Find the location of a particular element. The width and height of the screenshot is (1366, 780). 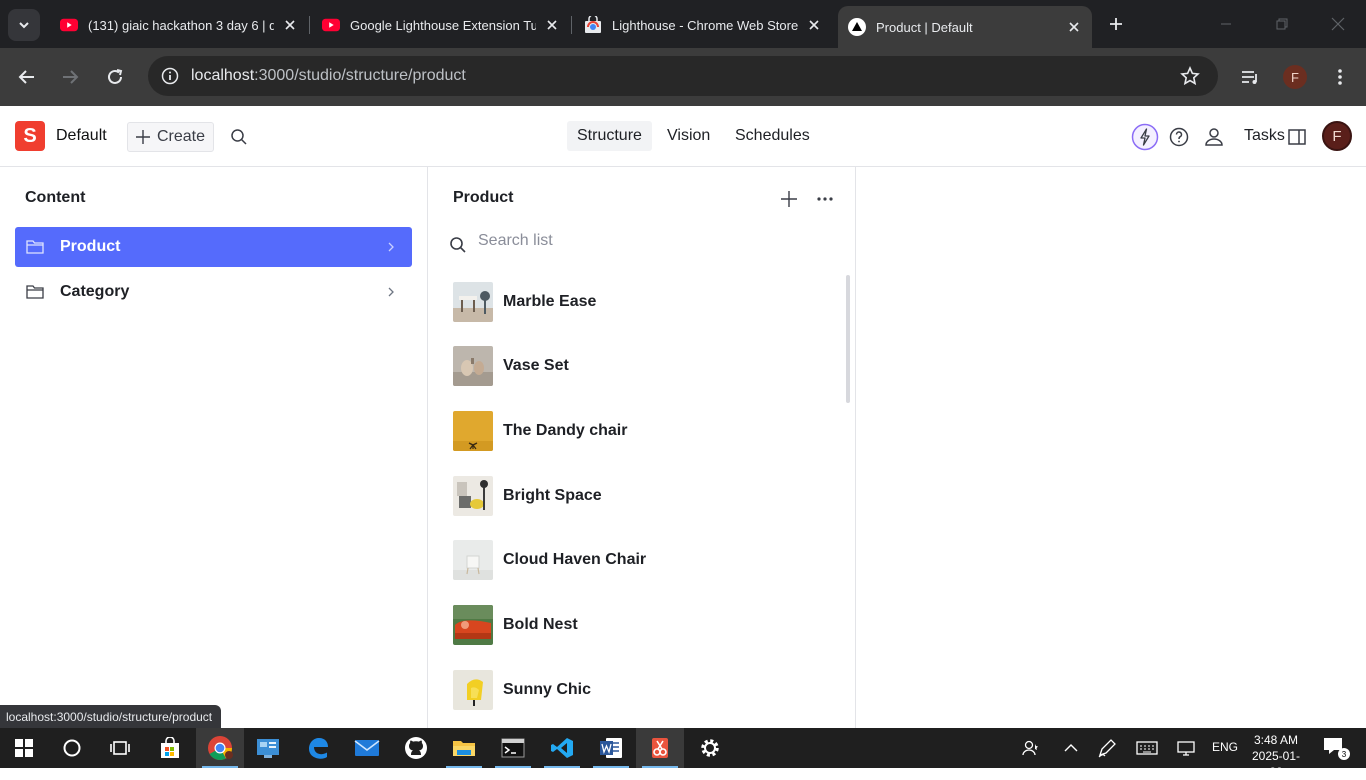

document-title: Vase Set is located at coordinates (536, 365).